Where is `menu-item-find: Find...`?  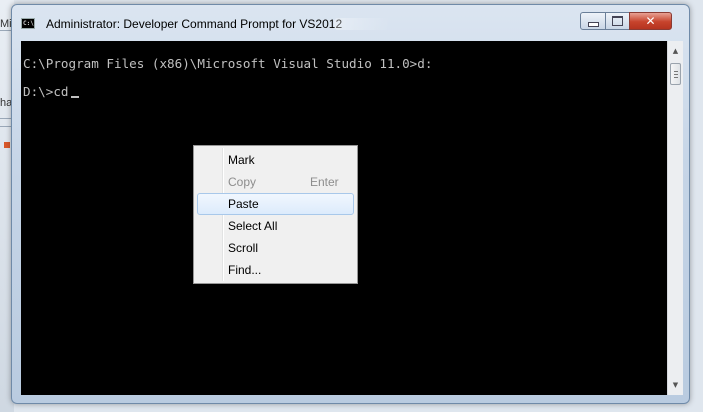
menu-item-find: Find... is located at coordinates (275, 270).